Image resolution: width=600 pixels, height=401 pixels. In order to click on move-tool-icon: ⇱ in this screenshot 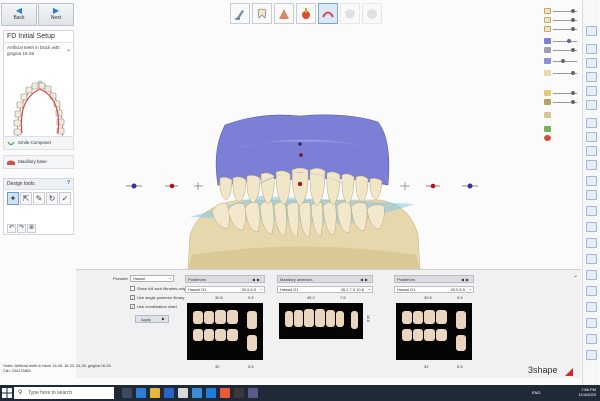, I will do `click(26, 198)`.